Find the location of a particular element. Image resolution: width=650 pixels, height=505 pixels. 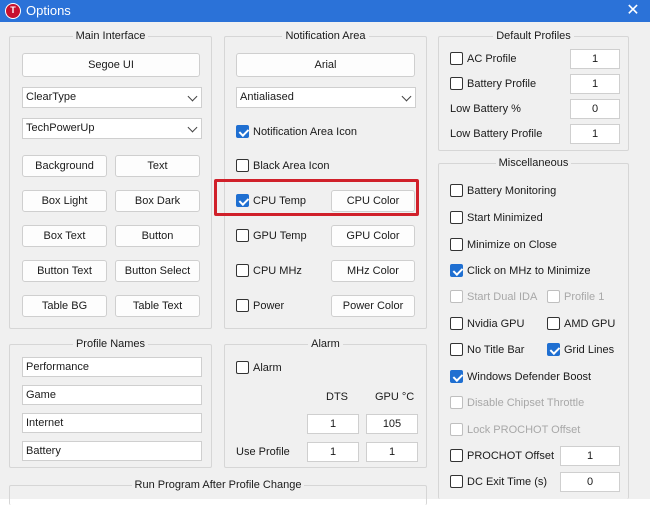

close-icon: ✕ is located at coordinates (633, 11).